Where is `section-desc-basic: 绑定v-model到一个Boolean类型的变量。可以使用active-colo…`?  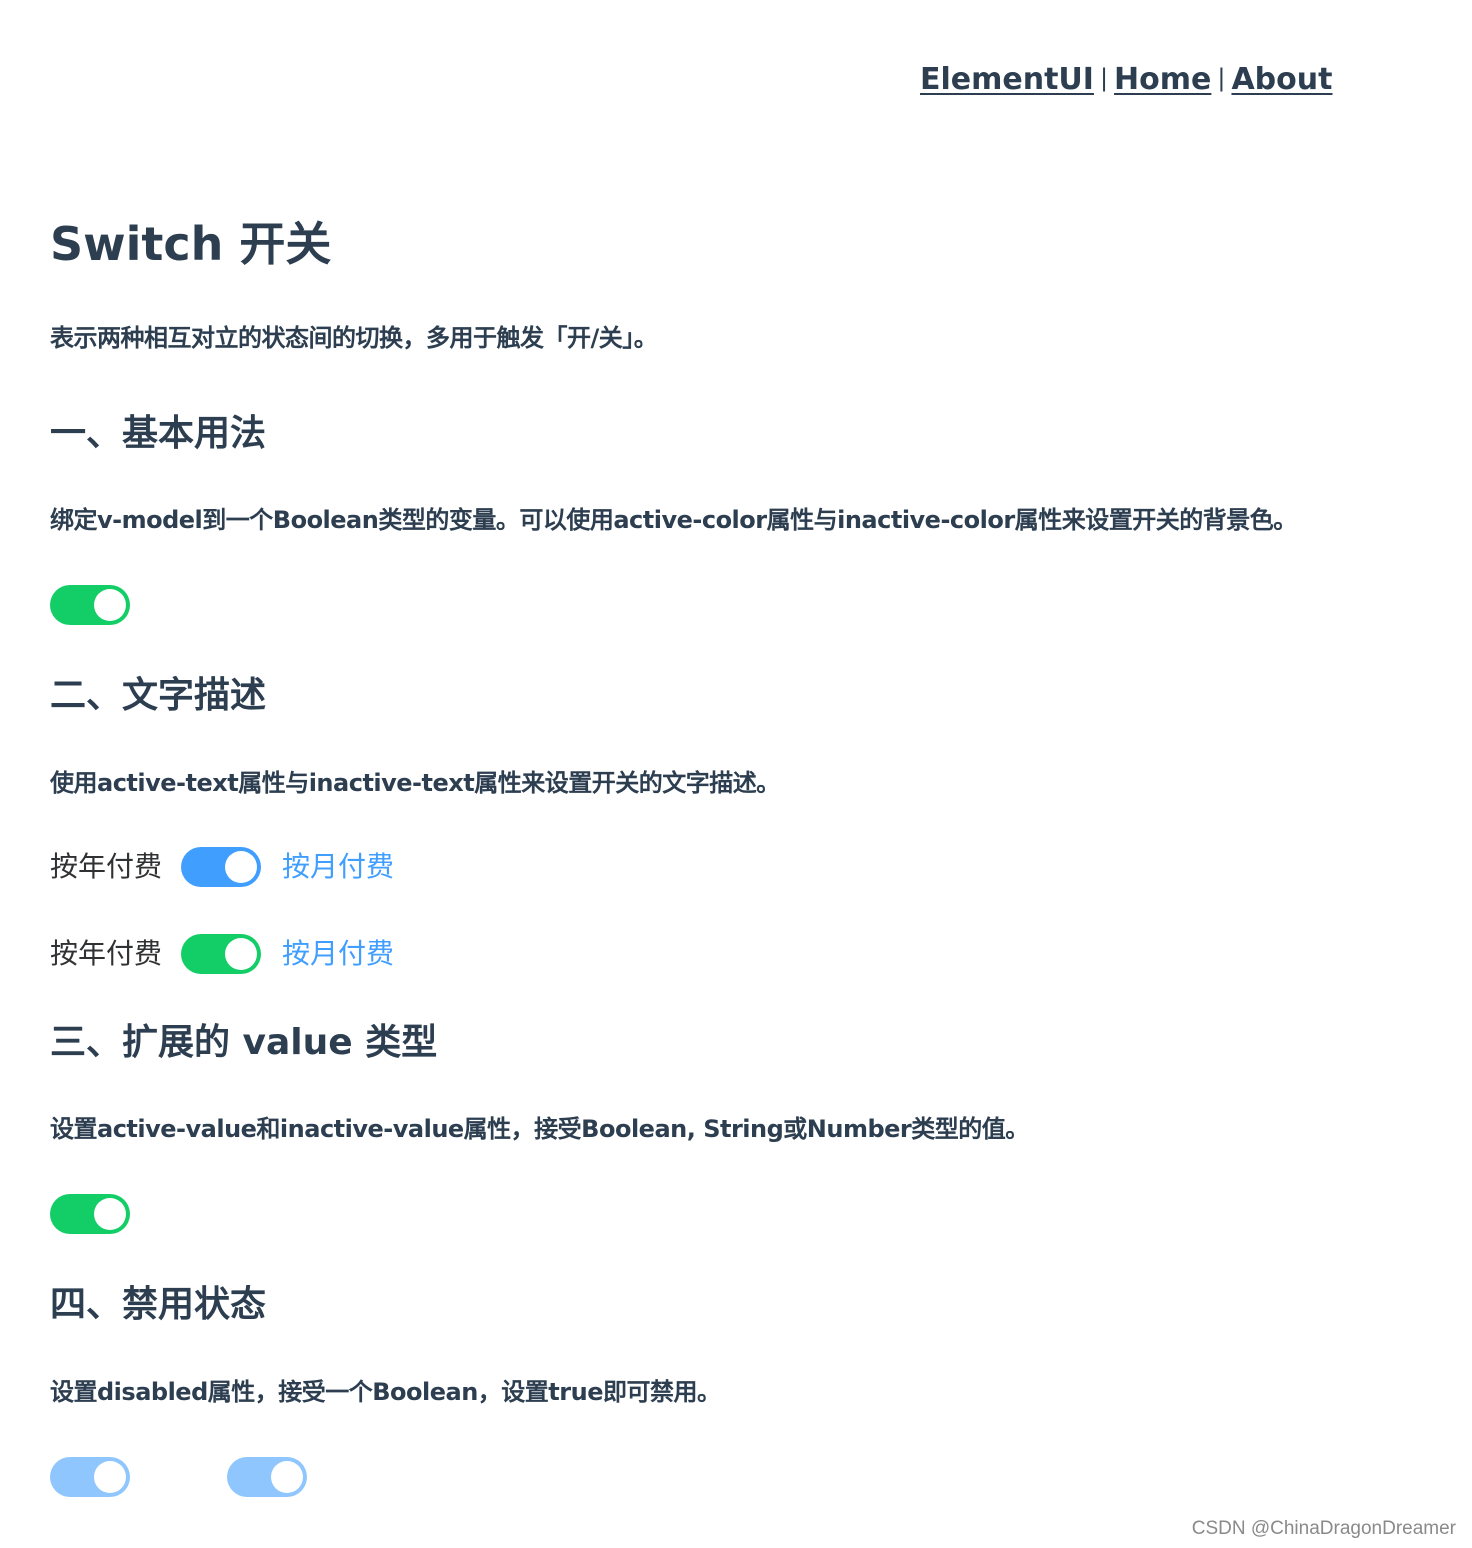 section-desc-basic: 绑定v-model到一个Boolean类型的变量。可以使用active-colo… is located at coordinates (673, 520).